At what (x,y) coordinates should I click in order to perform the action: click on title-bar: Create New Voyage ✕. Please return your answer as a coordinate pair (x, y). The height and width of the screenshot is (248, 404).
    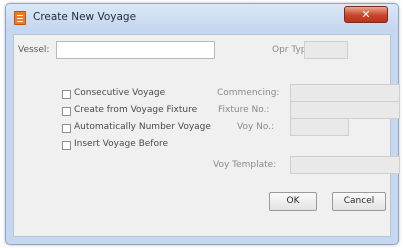
    Looking at the image, I should click on (202, 17).